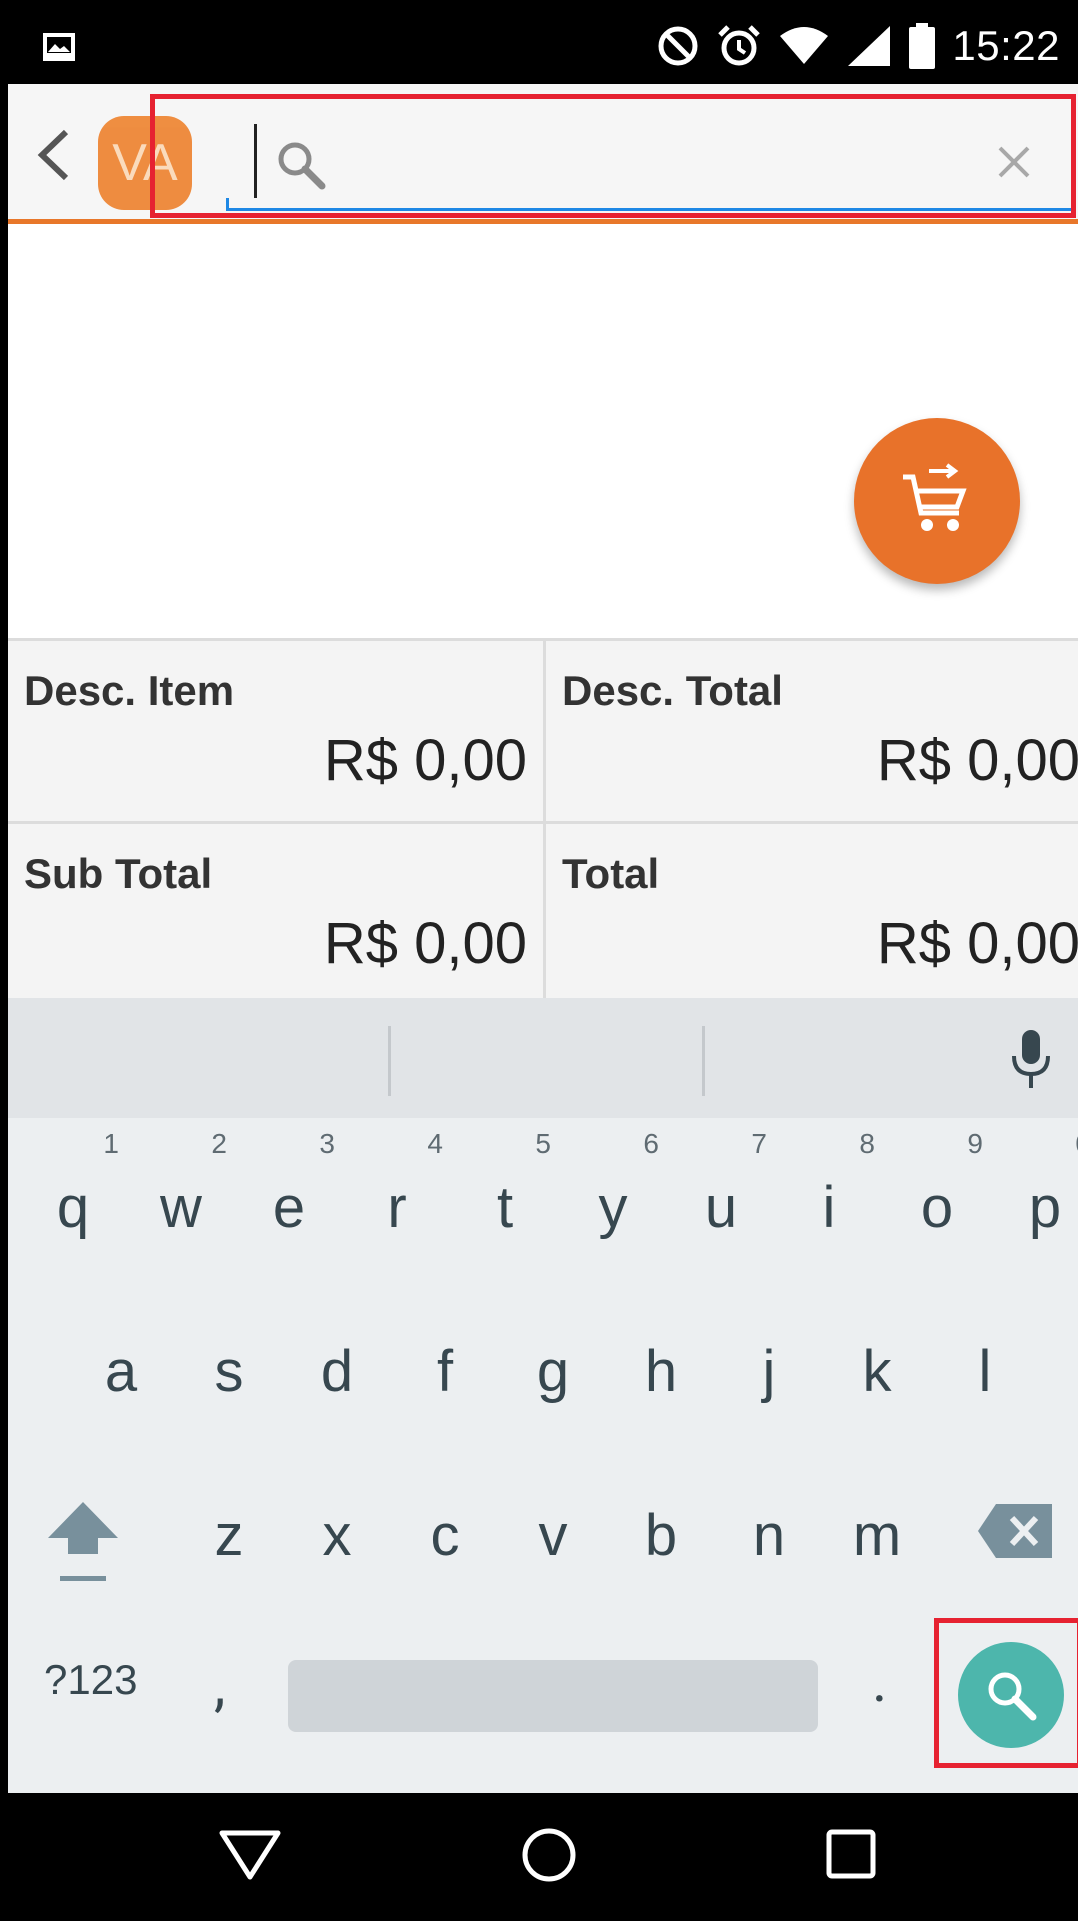  Describe the element at coordinates (940, 1184) in the screenshot. I see `key-o: o9` at that location.